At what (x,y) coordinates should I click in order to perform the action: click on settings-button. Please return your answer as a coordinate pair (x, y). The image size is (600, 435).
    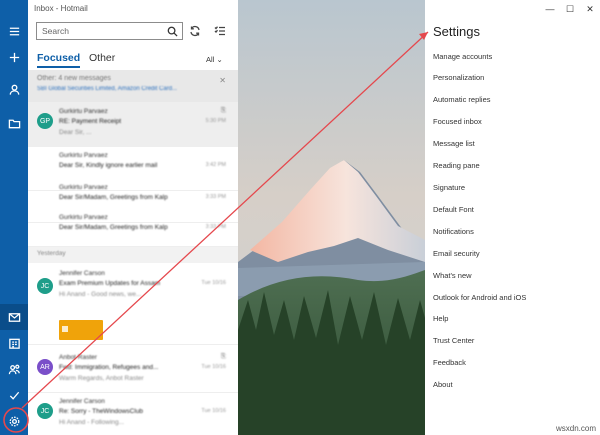
    Looking at the image, I should click on (14, 421).